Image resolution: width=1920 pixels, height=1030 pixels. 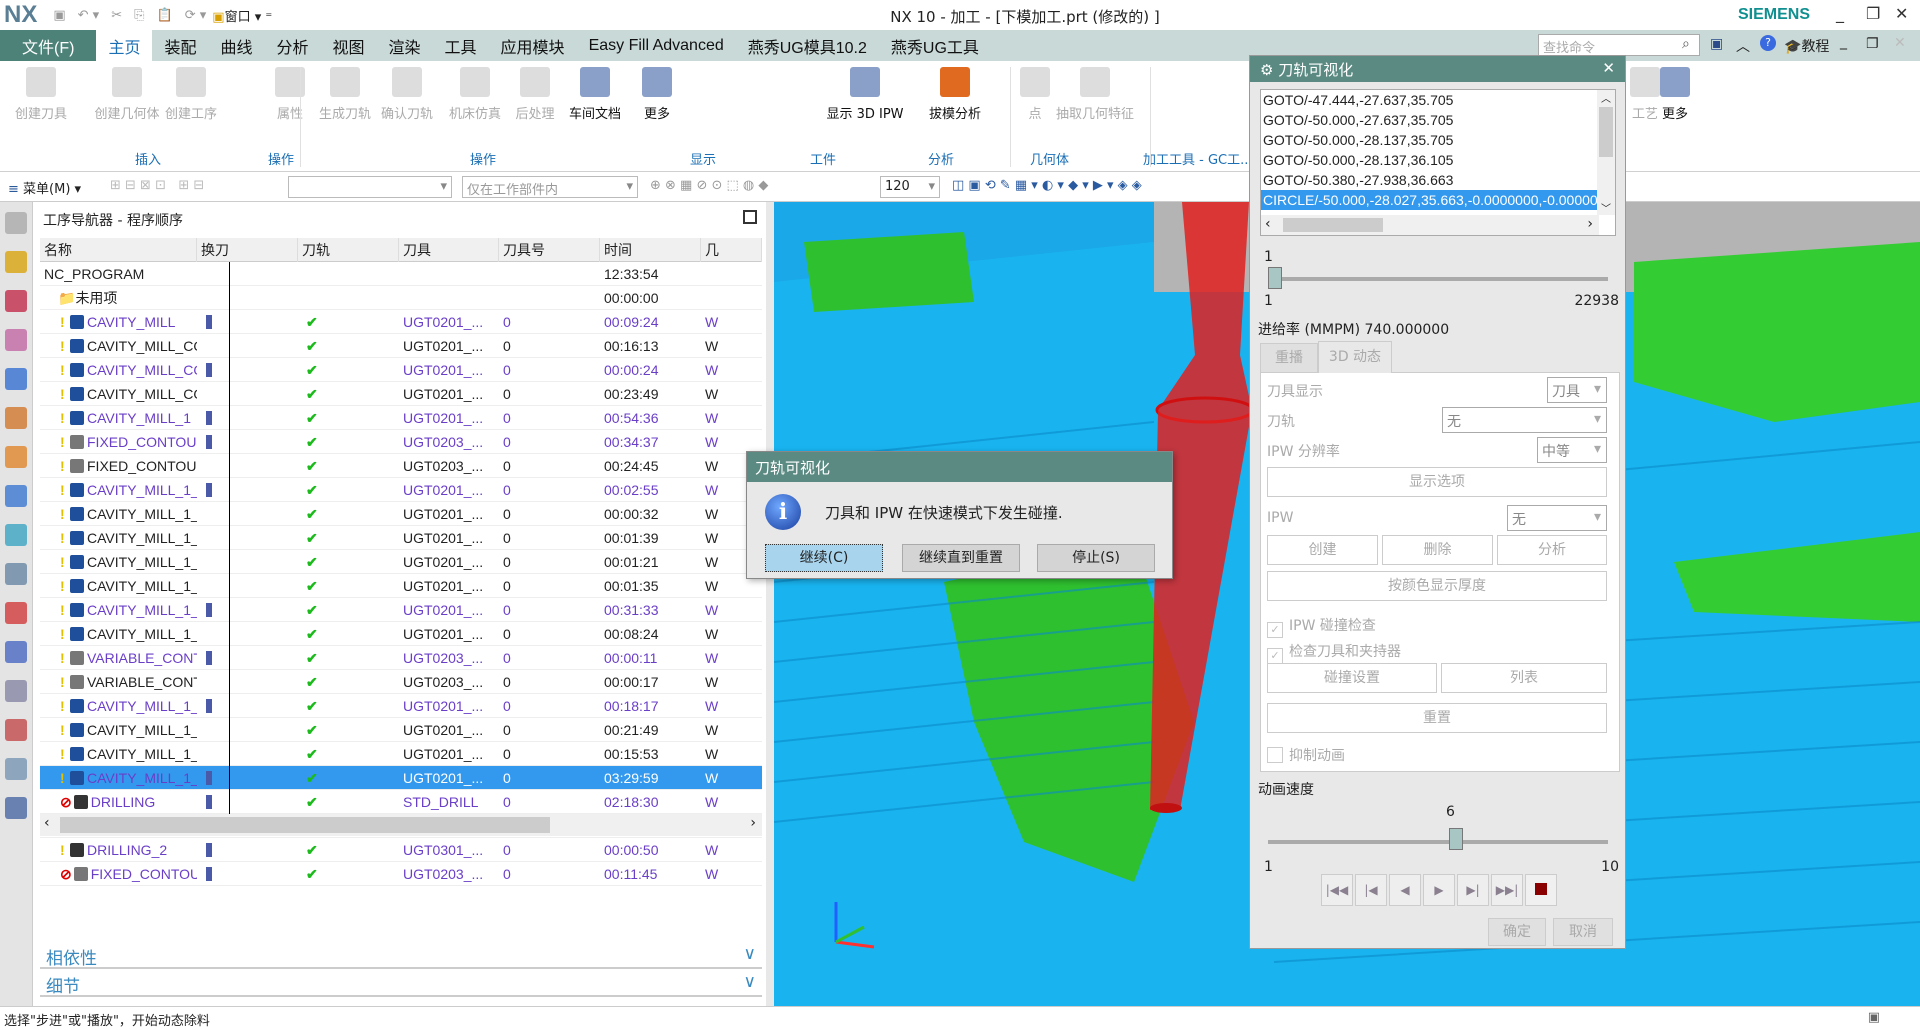 I want to click on tab-6: 渲染, so click(x=405, y=45).